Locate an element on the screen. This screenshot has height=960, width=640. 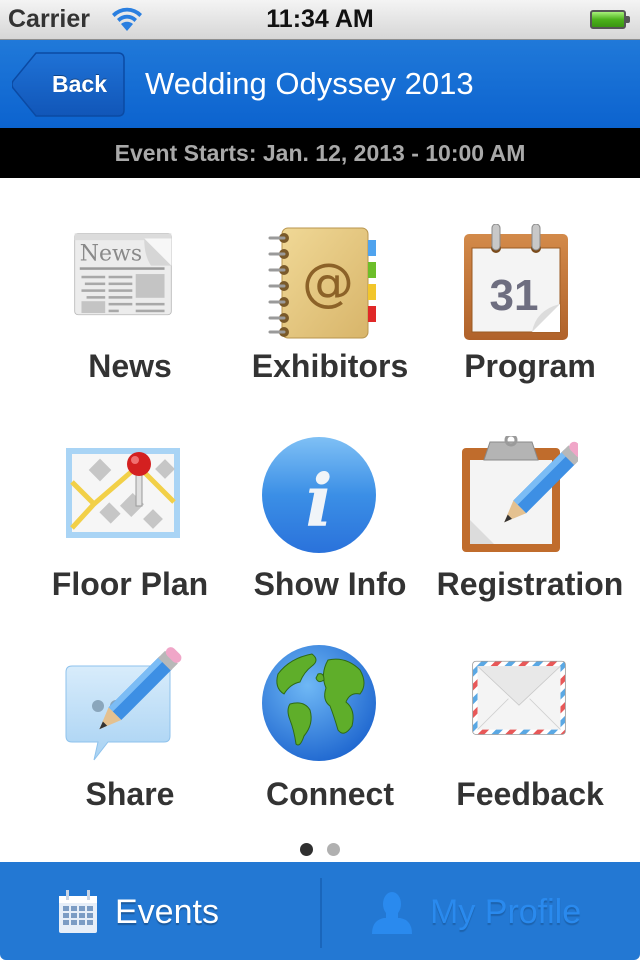
grid-item-show-info: i Show Info is located at coordinates (320, 499).